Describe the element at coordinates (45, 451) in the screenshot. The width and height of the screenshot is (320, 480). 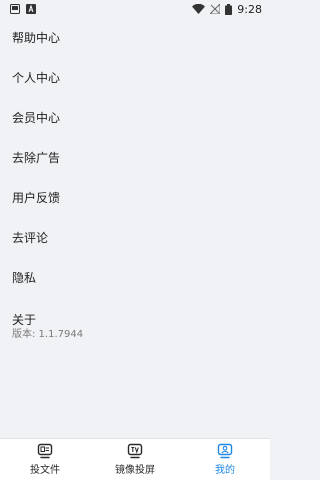
I see `file-cast-icon` at that location.